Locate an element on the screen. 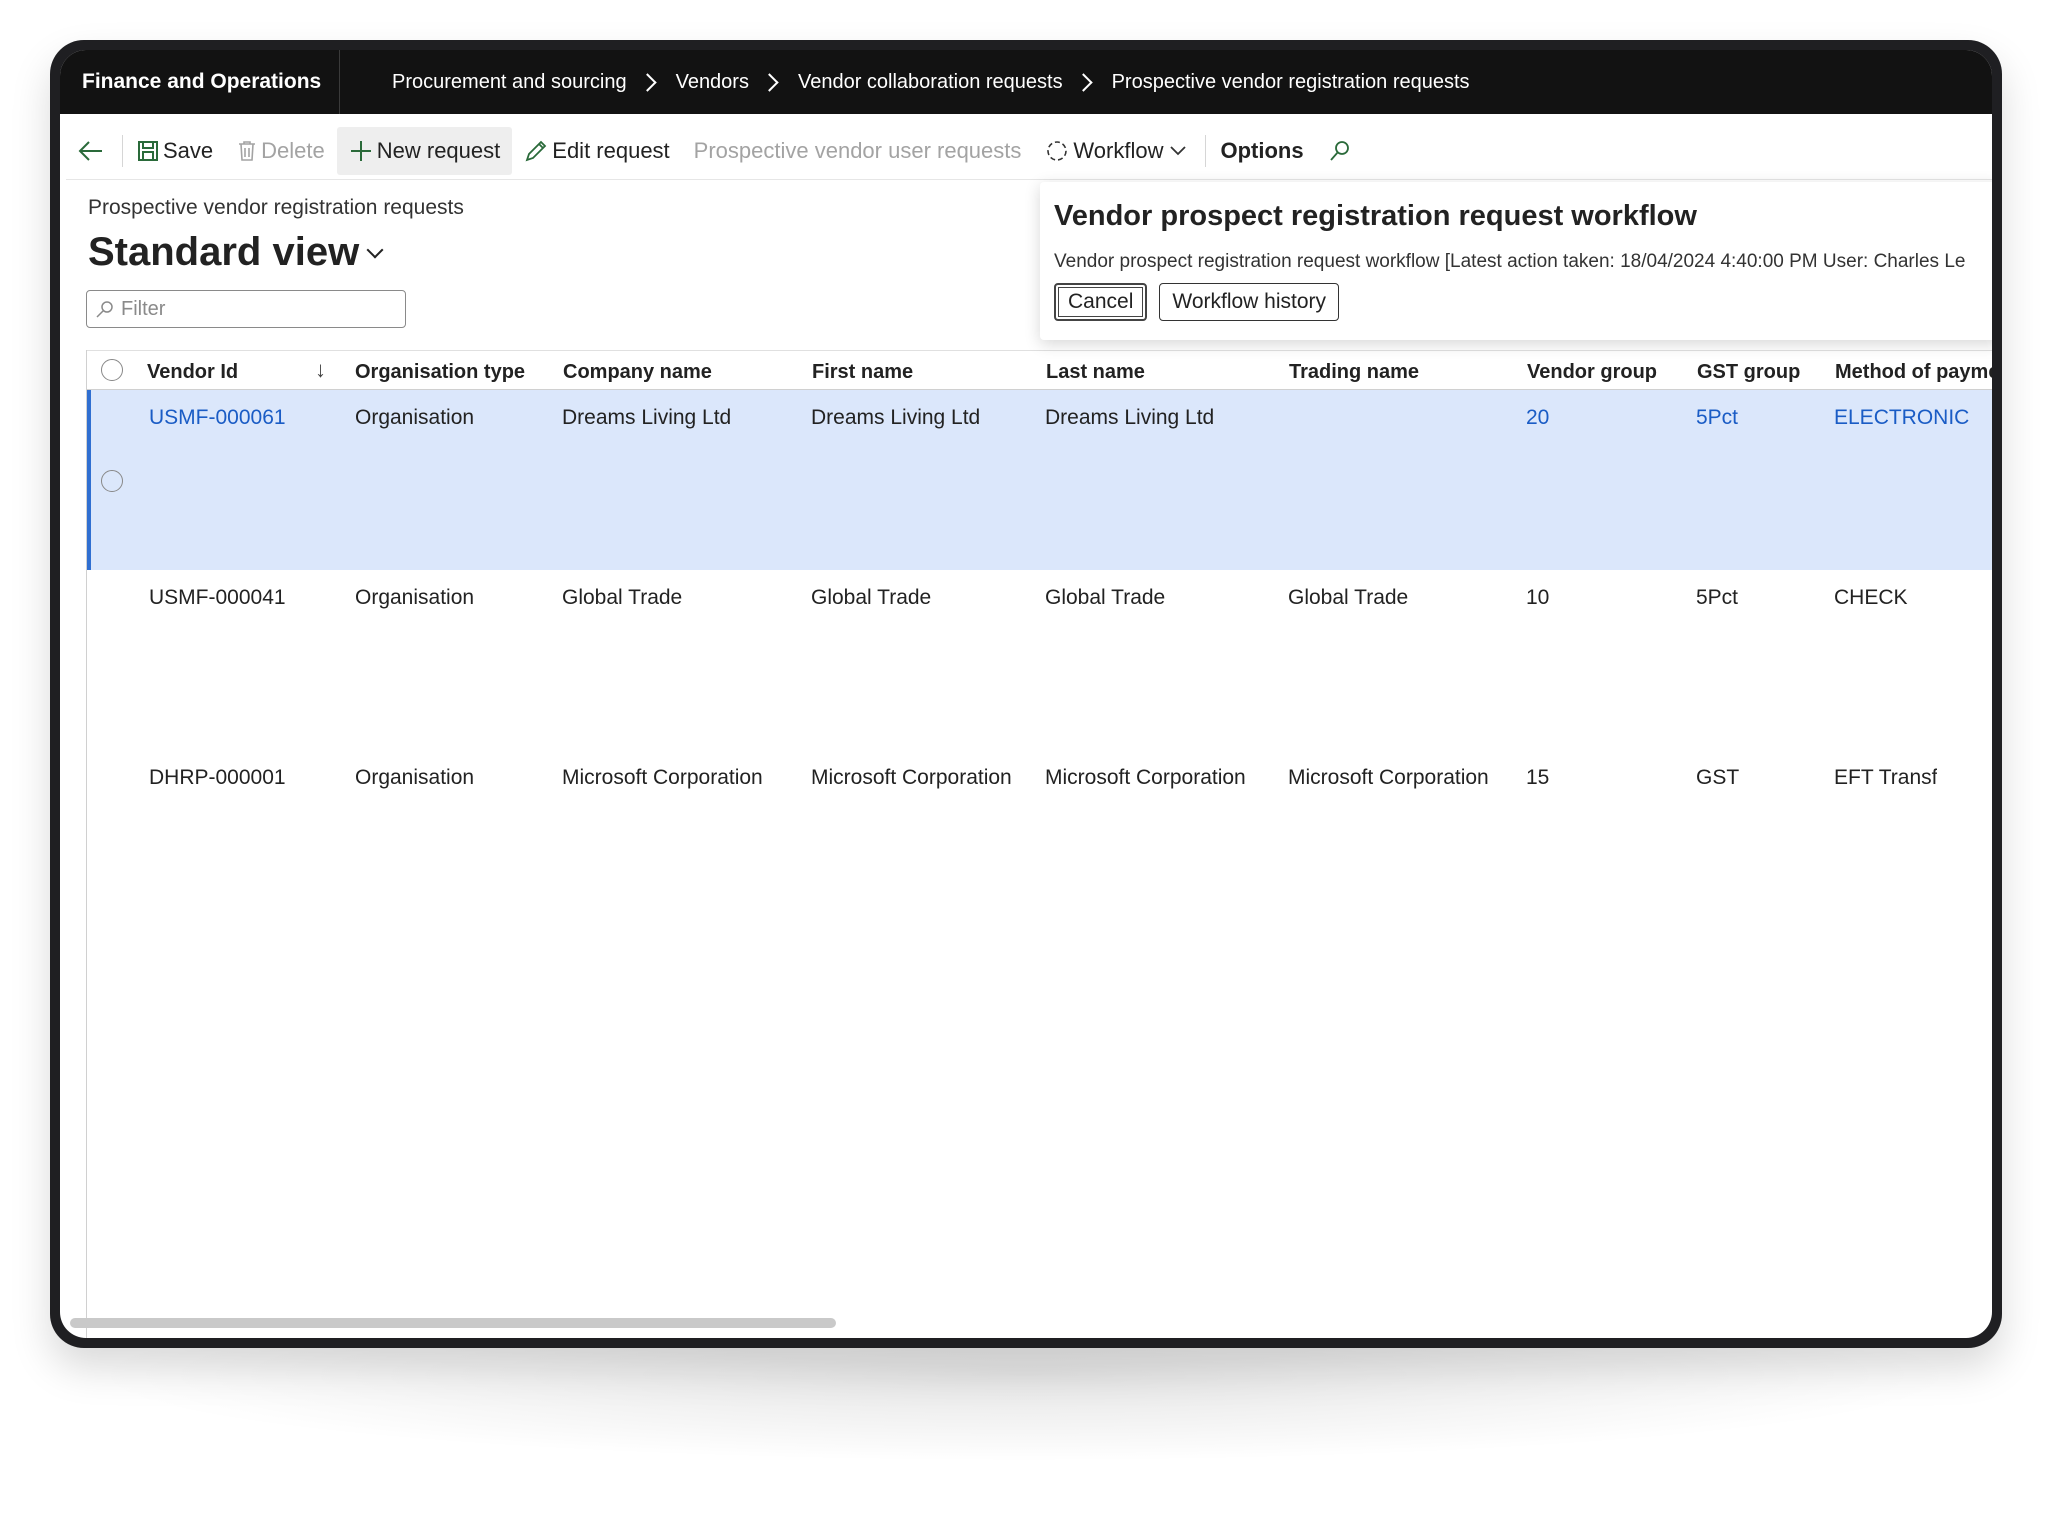  column-header-organisation-type: Organisation type is located at coordinates (440, 372).